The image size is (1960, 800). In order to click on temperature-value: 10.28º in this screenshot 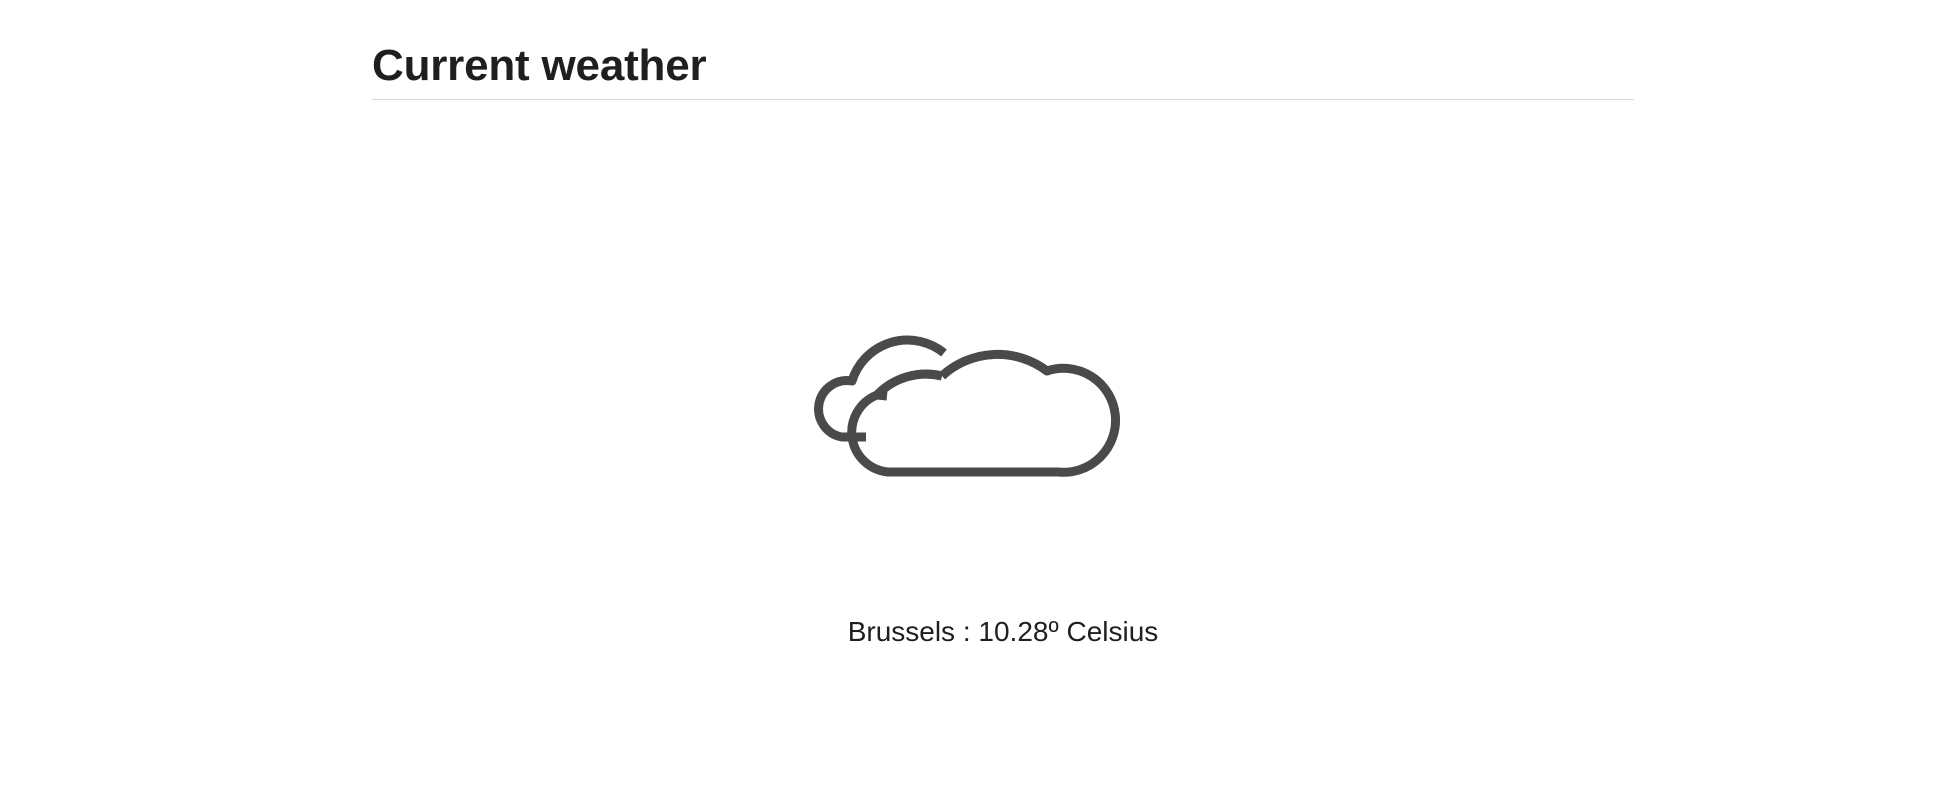, I will do `click(1018, 631)`.